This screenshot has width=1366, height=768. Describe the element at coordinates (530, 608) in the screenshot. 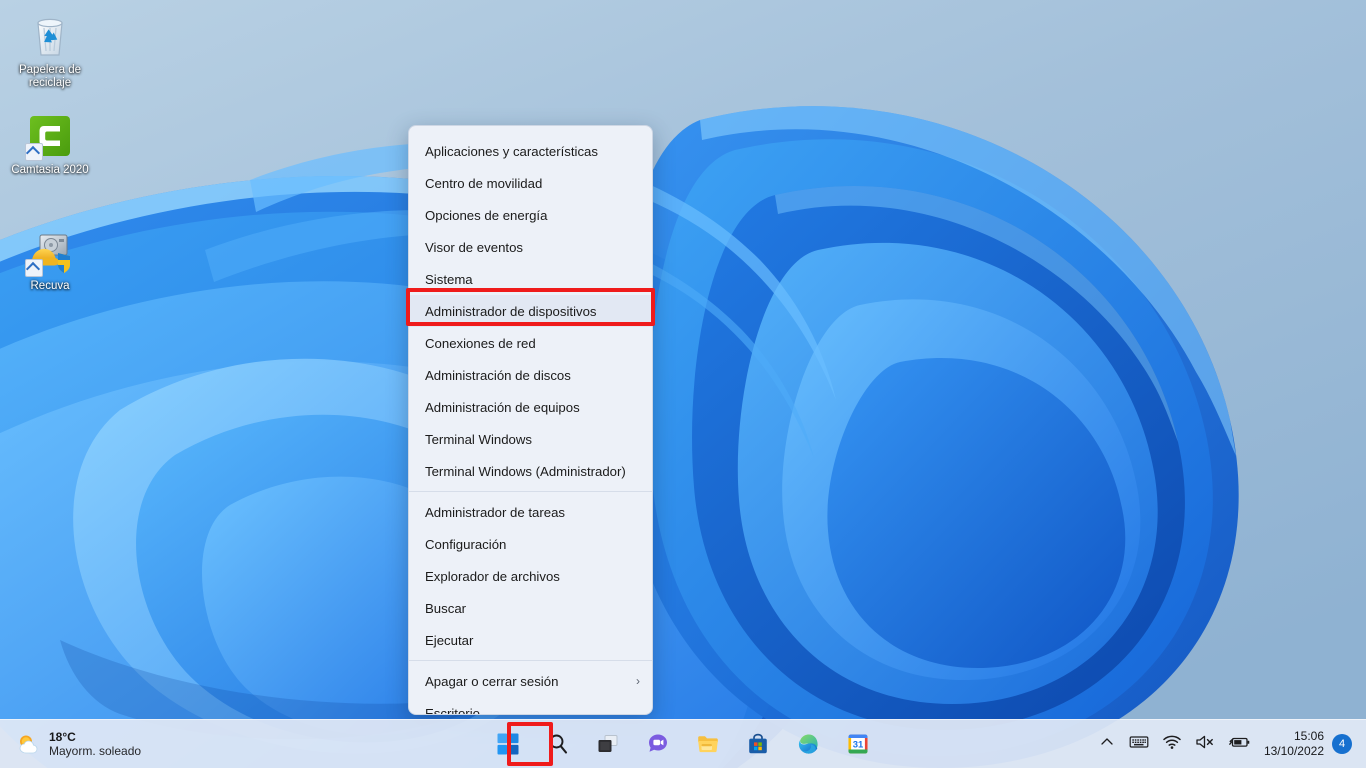

I see `menu-item-search: Buscar` at that location.